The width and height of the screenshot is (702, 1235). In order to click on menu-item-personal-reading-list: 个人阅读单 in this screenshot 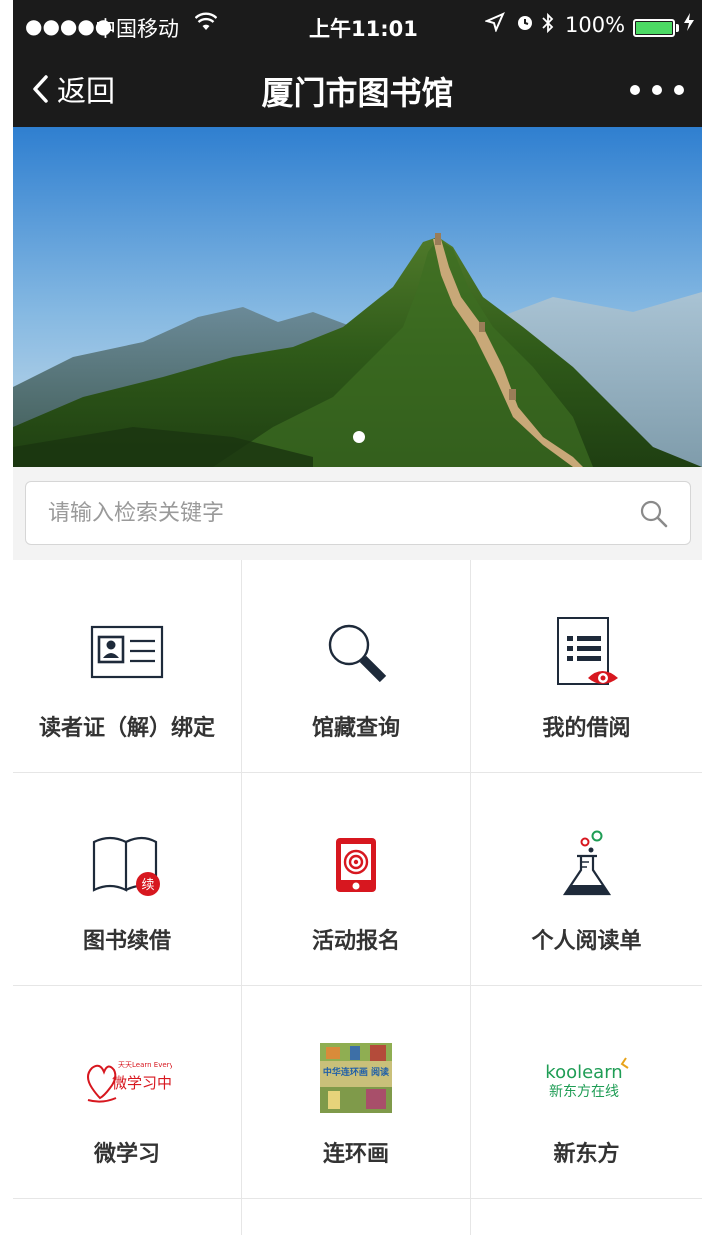, I will do `click(586, 879)`.